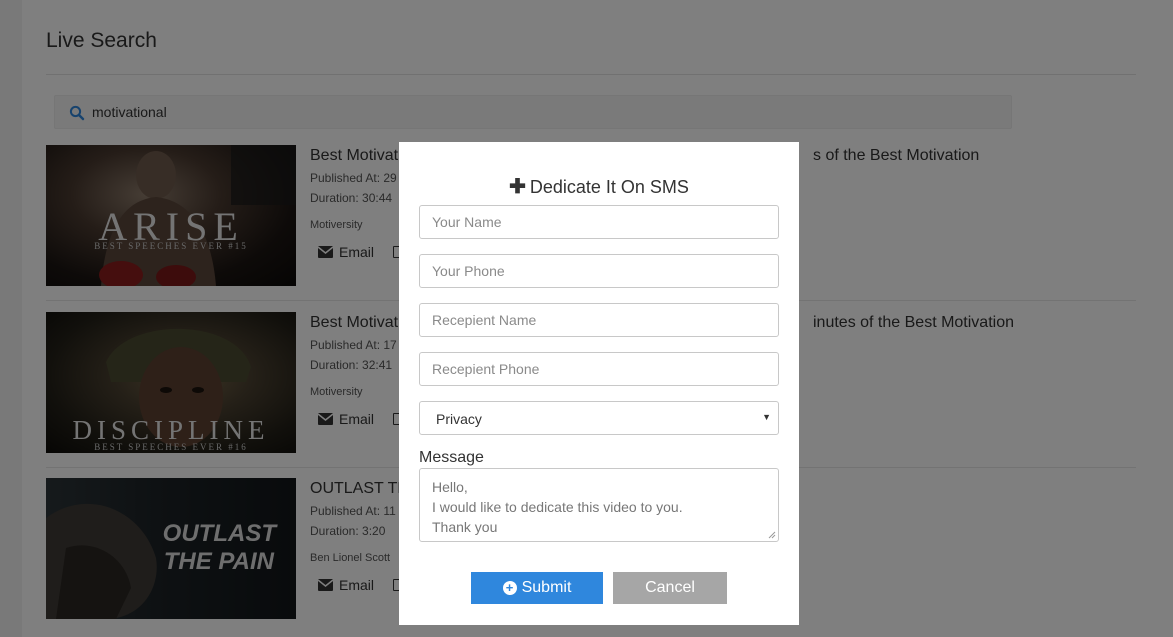 The image size is (1173, 637). I want to click on message-line: Hello,, so click(450, 487).